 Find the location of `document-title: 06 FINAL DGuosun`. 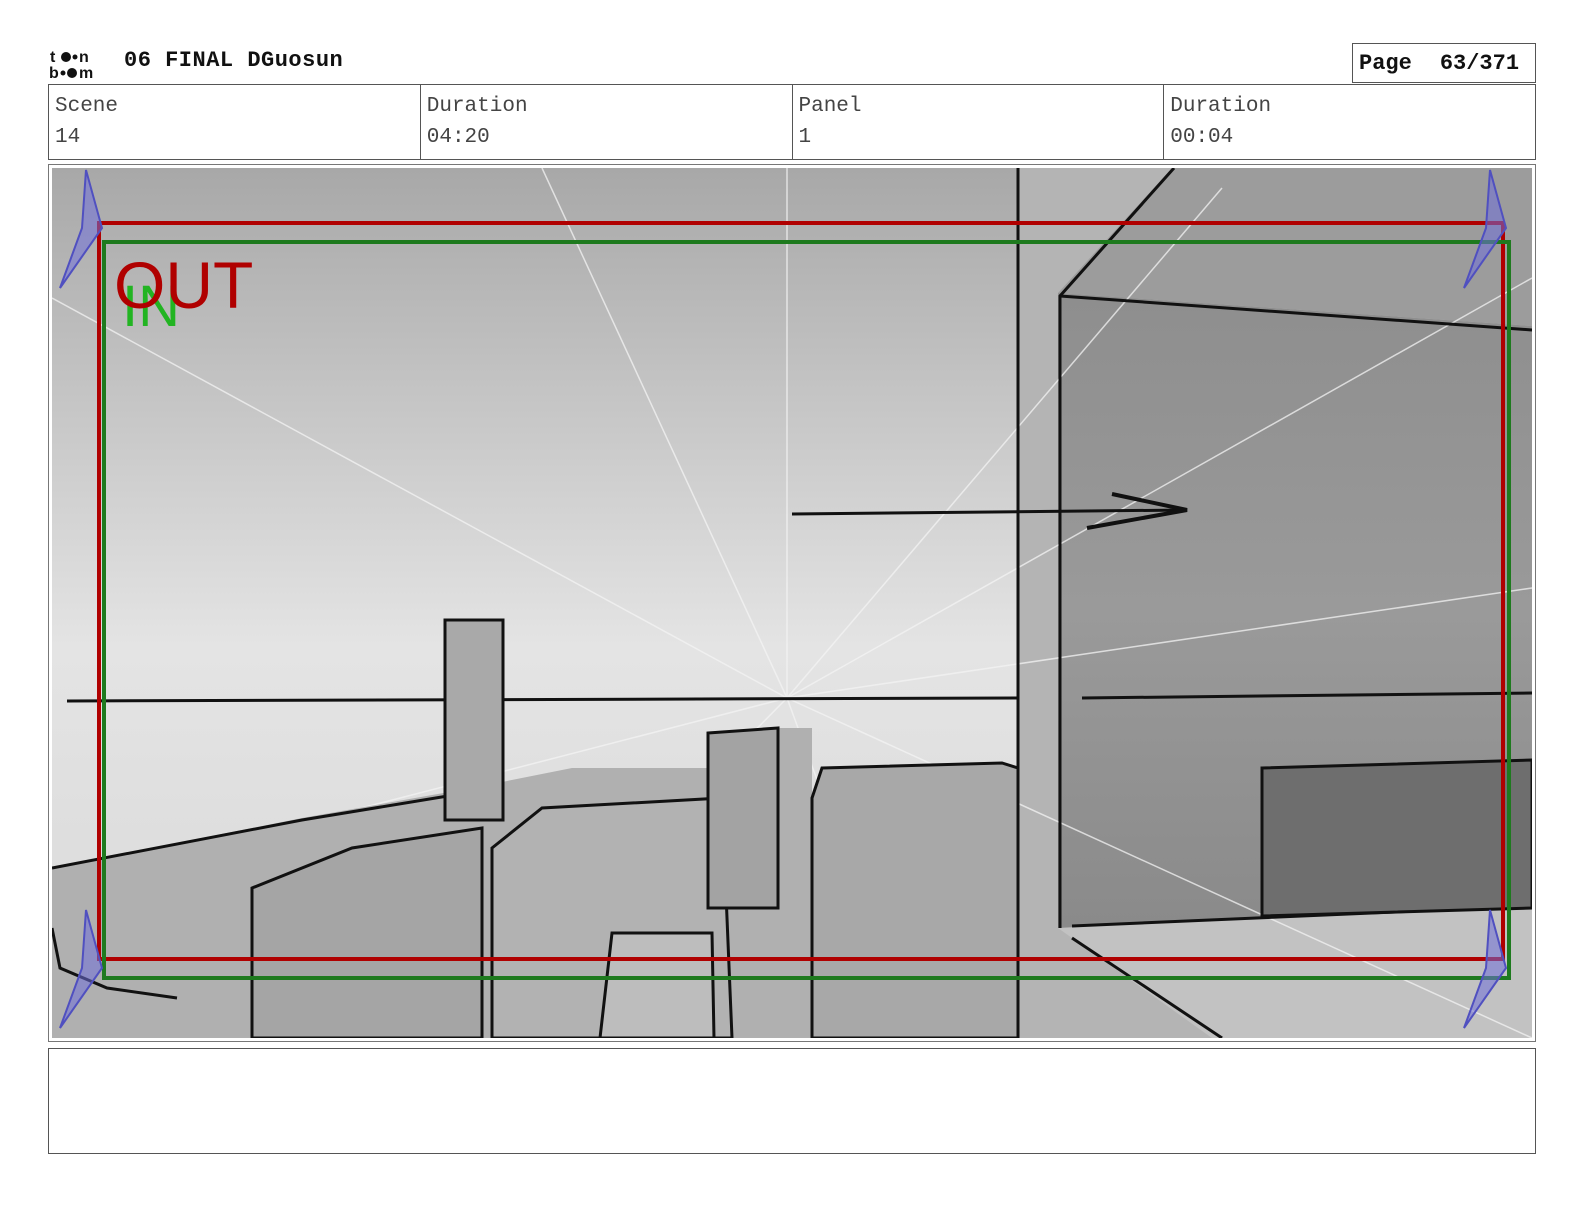

document-title: 06 FINAL DGuosun is located at coordinates (234, 60).